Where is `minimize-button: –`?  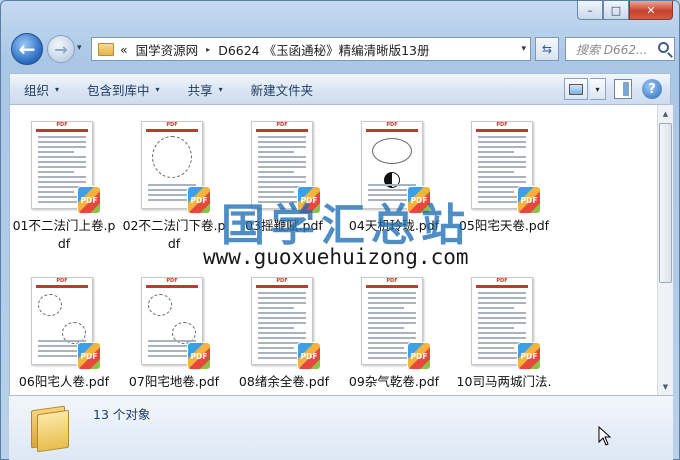
minimize-button: – is located at coordinates (590, 10).